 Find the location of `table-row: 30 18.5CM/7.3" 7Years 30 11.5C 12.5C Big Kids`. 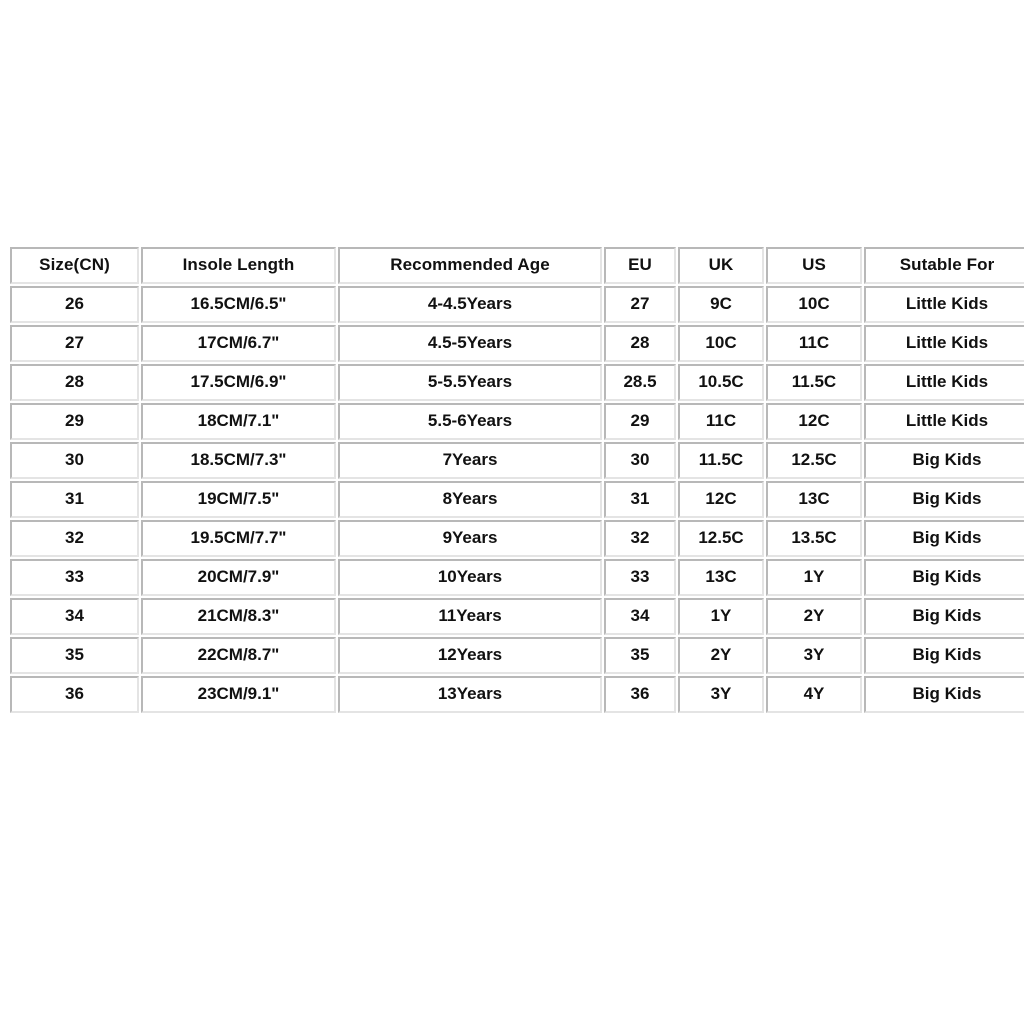

table-row: 30 18.5CM/7.3" 7Years 30 11.5C 12.5C Big Kids is located at coordinates (517, 460).